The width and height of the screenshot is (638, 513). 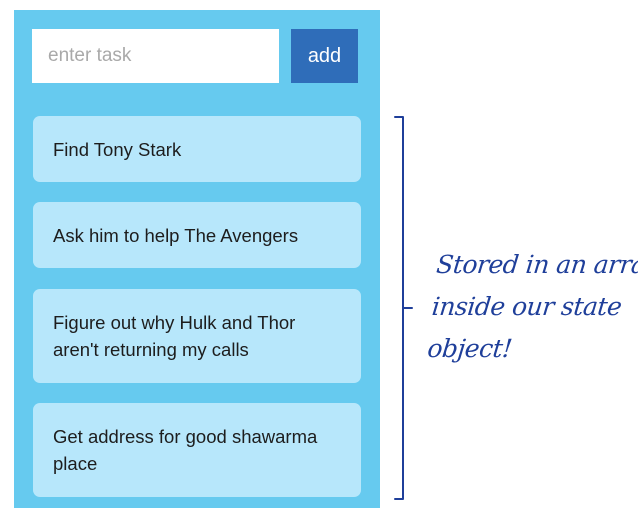 What do you see at coordinates (470, 348) in the screenshot?
I see `annotation-line: object!` at bounding box center [470, 348].